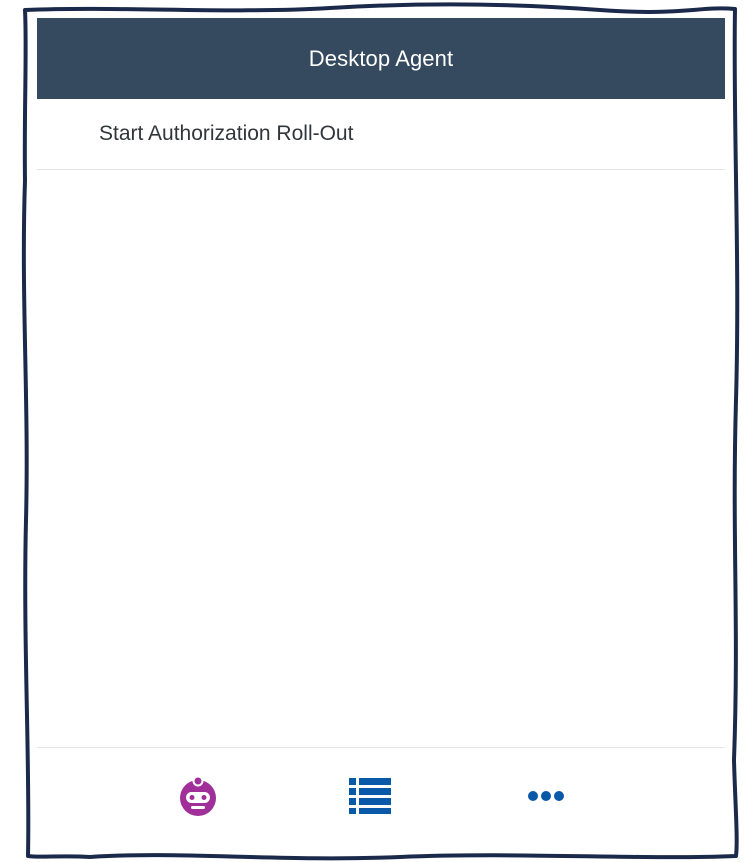  I want to click on list-item-label: Start Authorization Roll-Out, so click(226, 133).